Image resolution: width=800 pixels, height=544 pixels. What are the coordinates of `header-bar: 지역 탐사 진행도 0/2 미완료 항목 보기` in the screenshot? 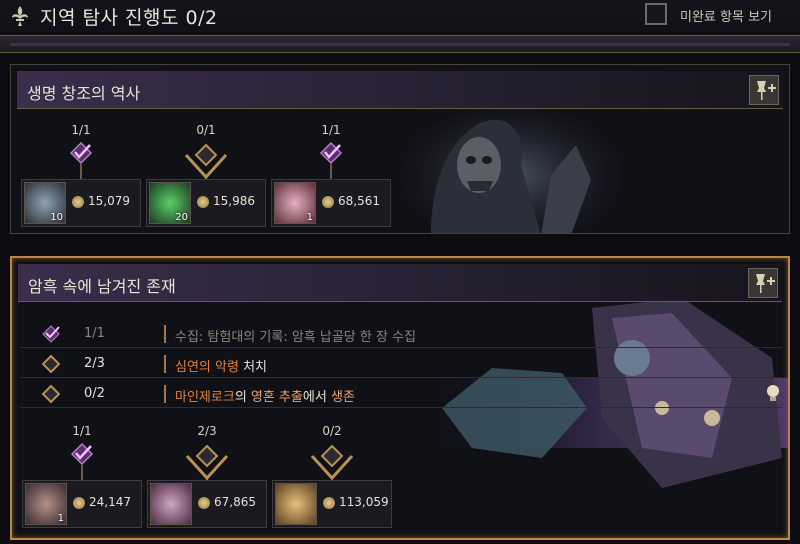 It's located at (400, 16).